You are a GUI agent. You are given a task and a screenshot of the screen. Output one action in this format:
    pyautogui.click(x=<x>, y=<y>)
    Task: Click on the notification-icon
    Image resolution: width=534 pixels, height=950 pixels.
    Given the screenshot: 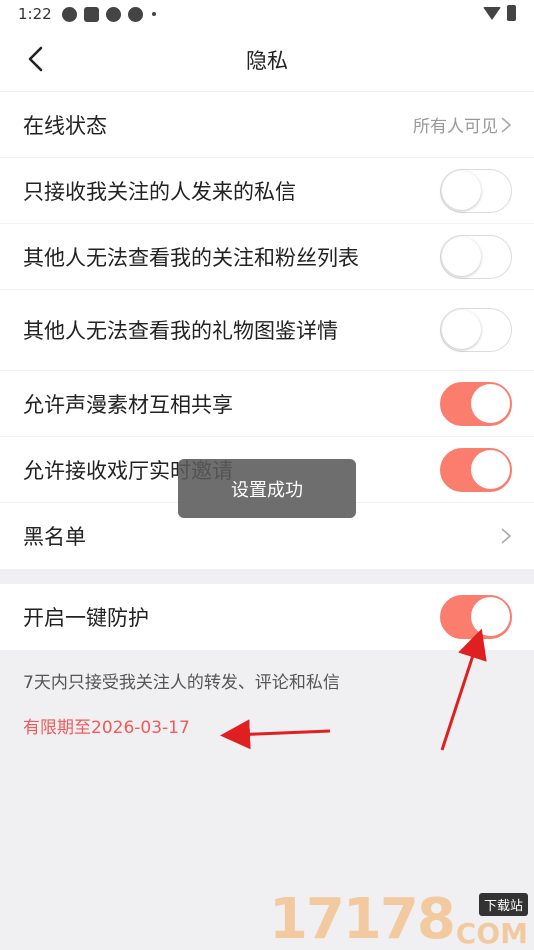 What is the action you would take?
    pyautogui.click(x=69, y=14)
    